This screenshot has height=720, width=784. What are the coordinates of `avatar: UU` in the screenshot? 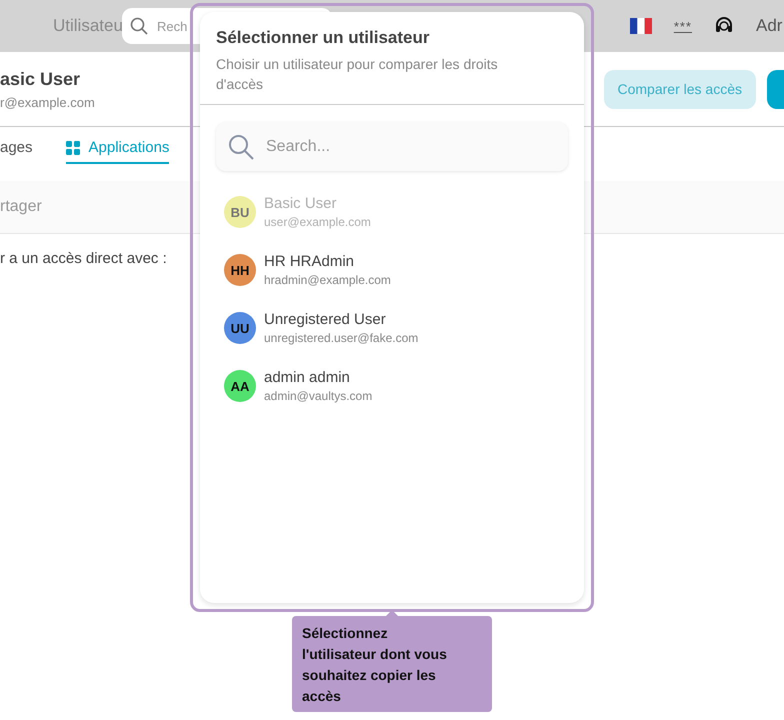 It's located at (240, 328).